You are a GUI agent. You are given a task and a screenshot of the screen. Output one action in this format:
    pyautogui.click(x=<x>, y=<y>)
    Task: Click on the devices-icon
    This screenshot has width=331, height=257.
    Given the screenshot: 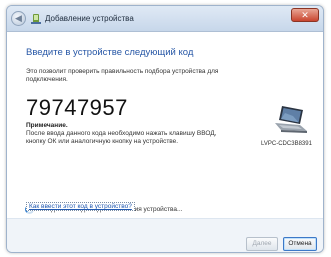 What is the action you would take?
    pyautogui.click(x=36, y=19)
    